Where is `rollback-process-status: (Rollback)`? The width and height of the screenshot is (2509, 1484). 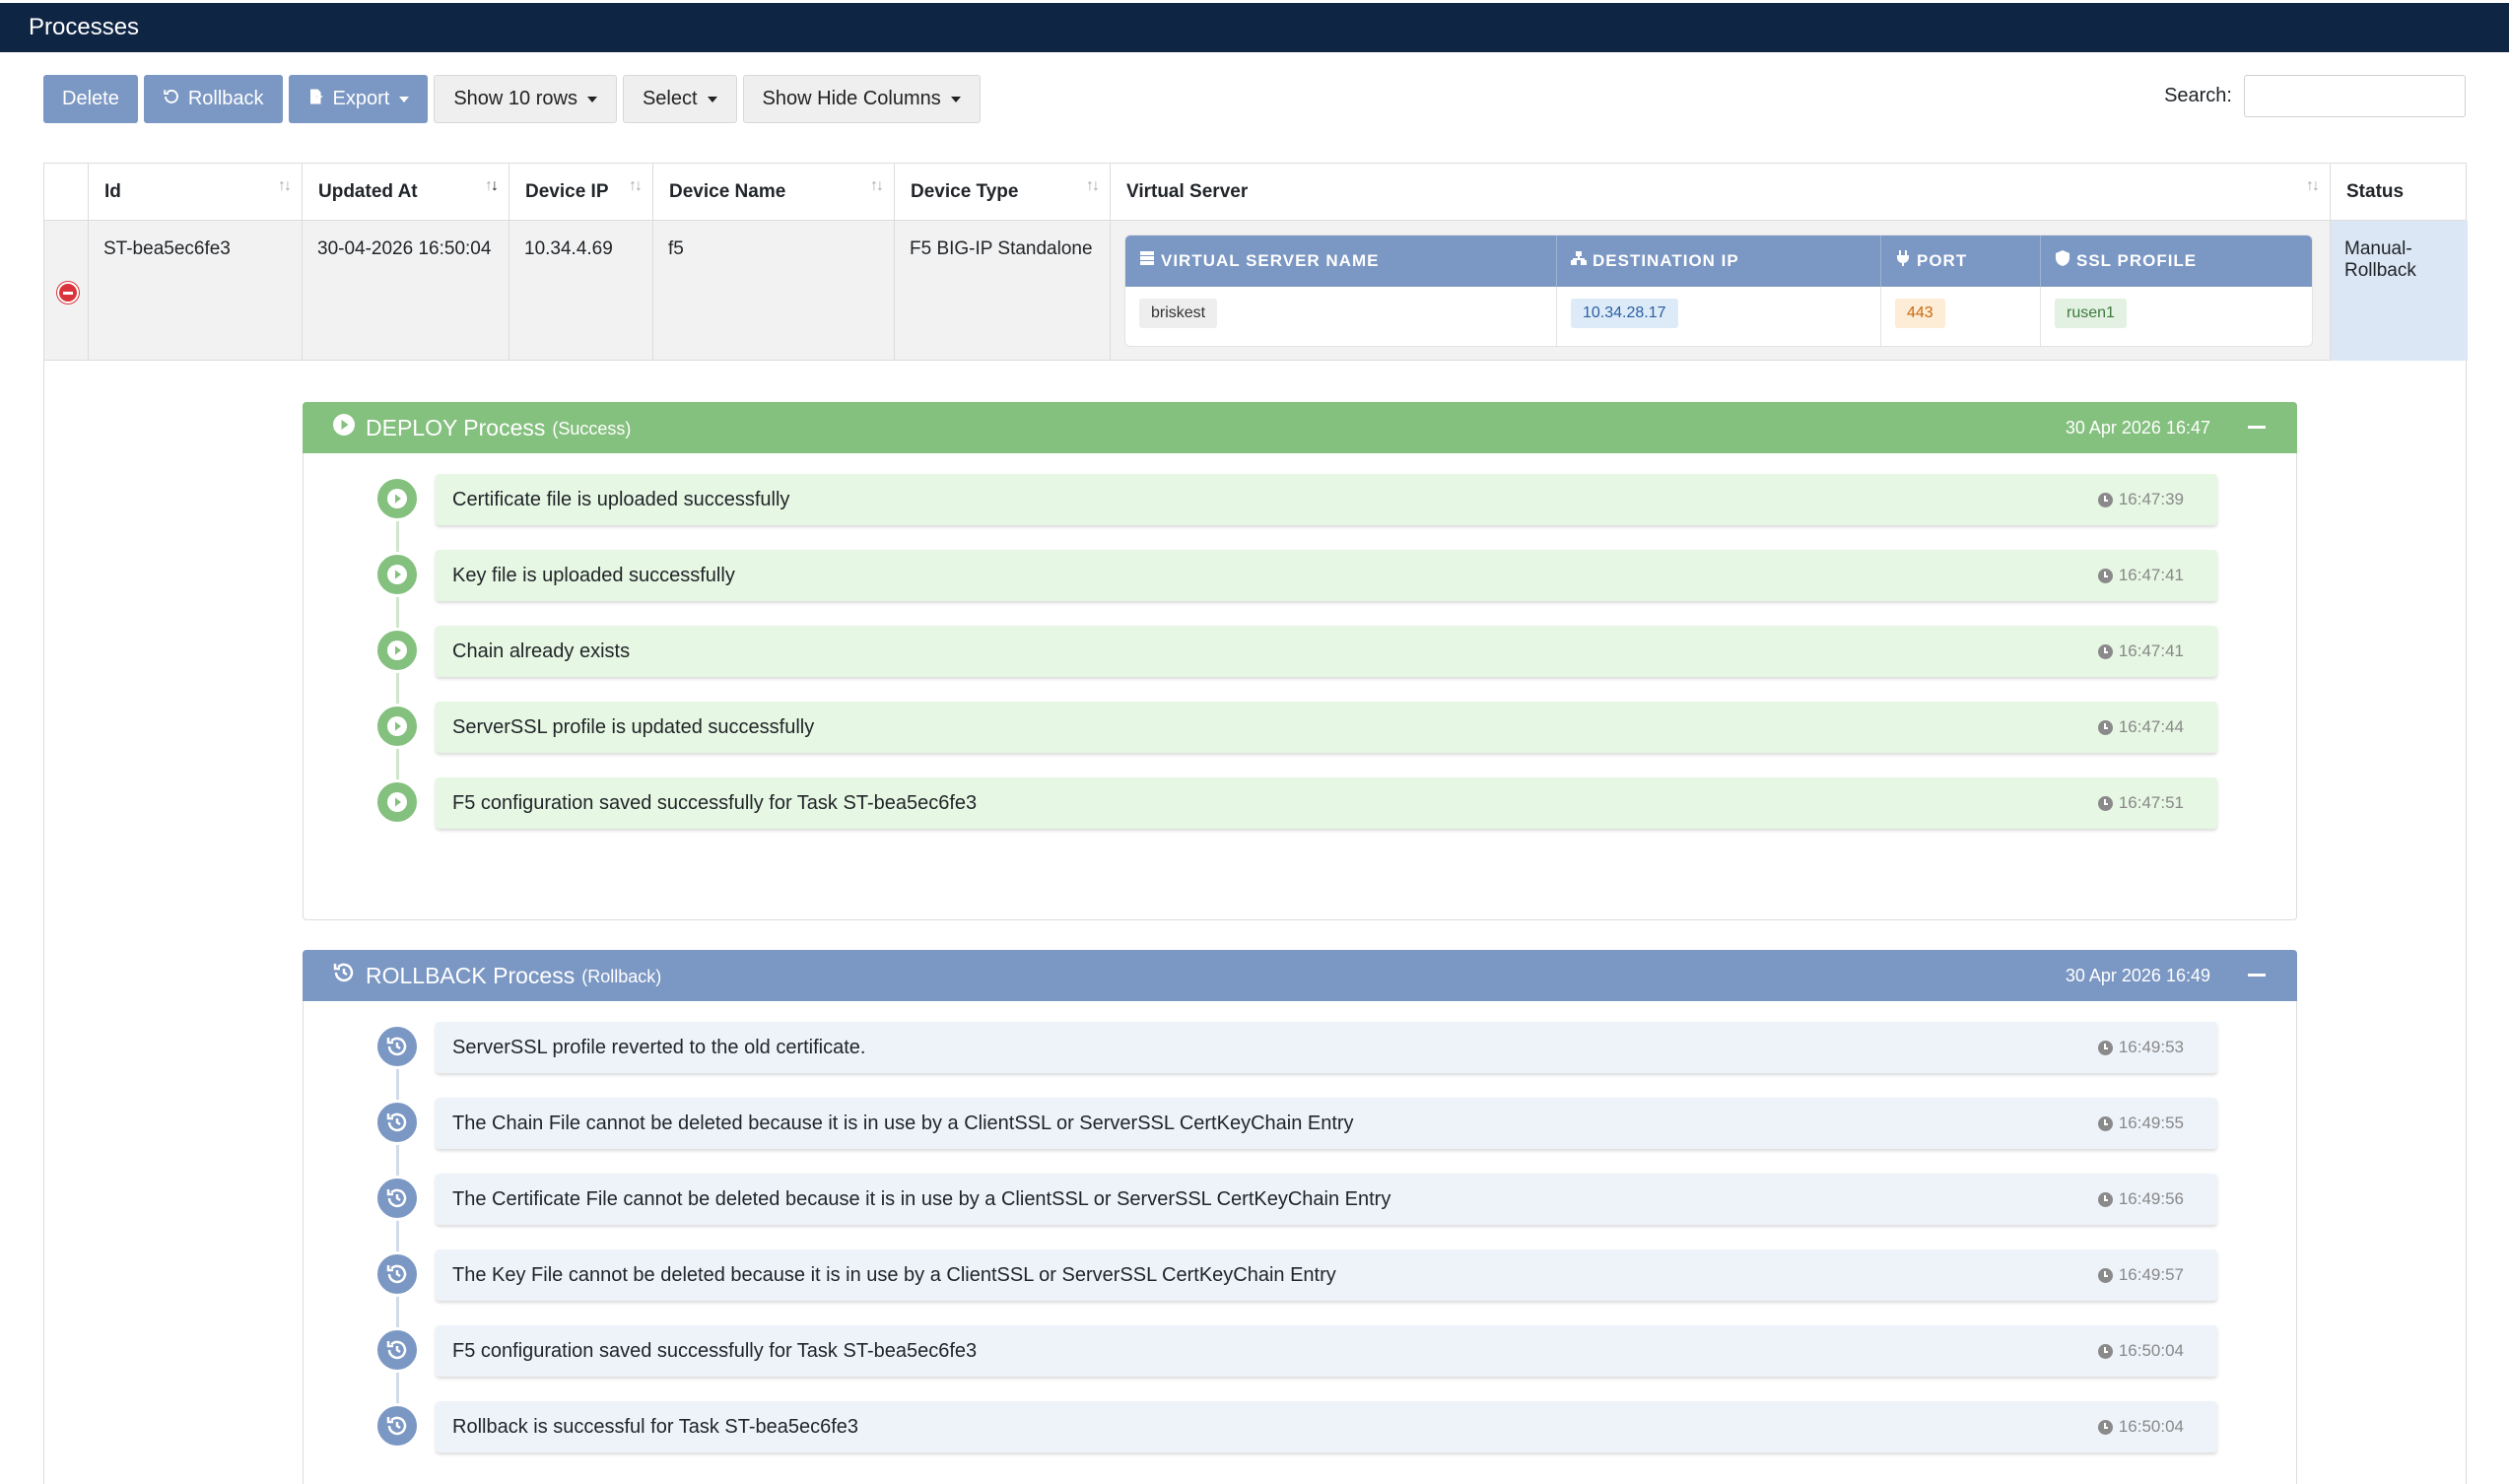
rollback-process-status: (Rollback) is located at coordinates (621, 976).